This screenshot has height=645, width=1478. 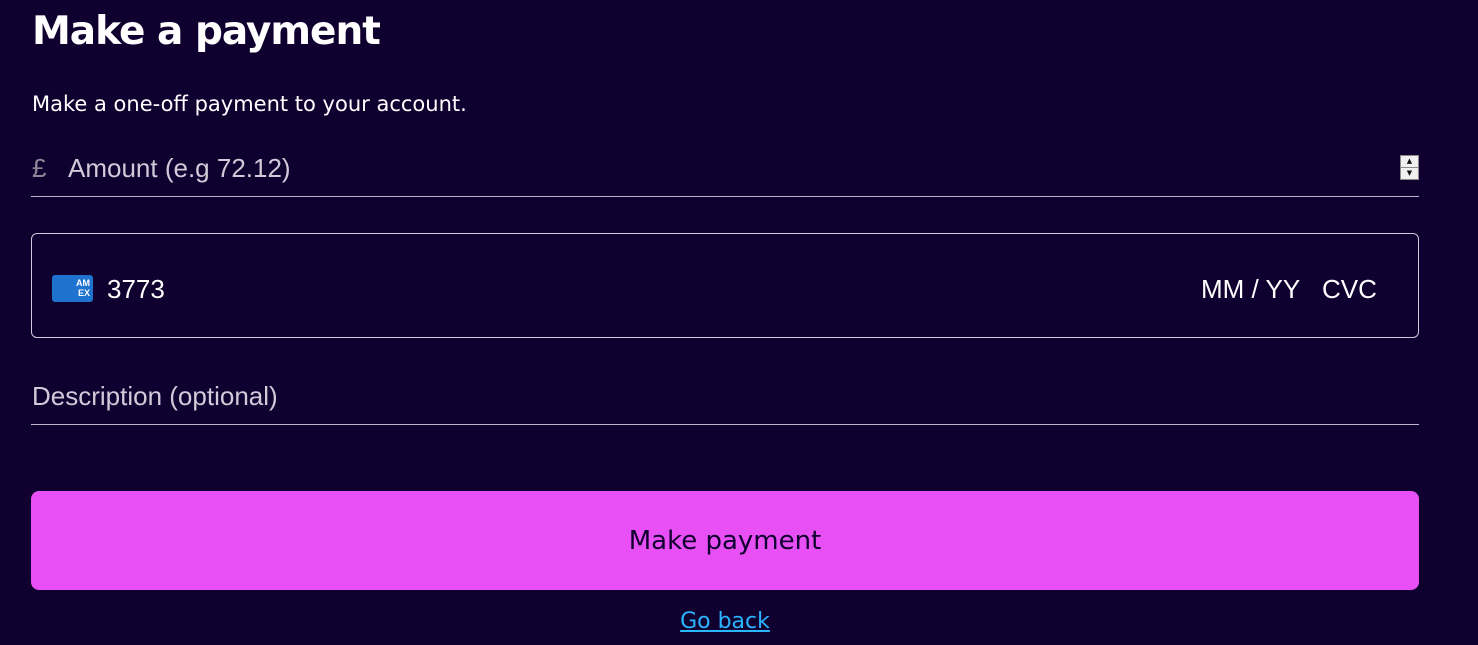 I want to click on page-title: Make a payment, so click(x=206, y=31).